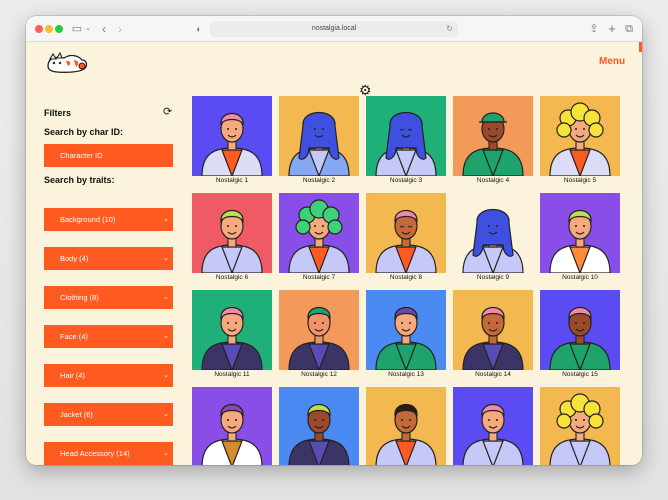  I want to click on character-name: Nostalgic 14, so click(493, 374).